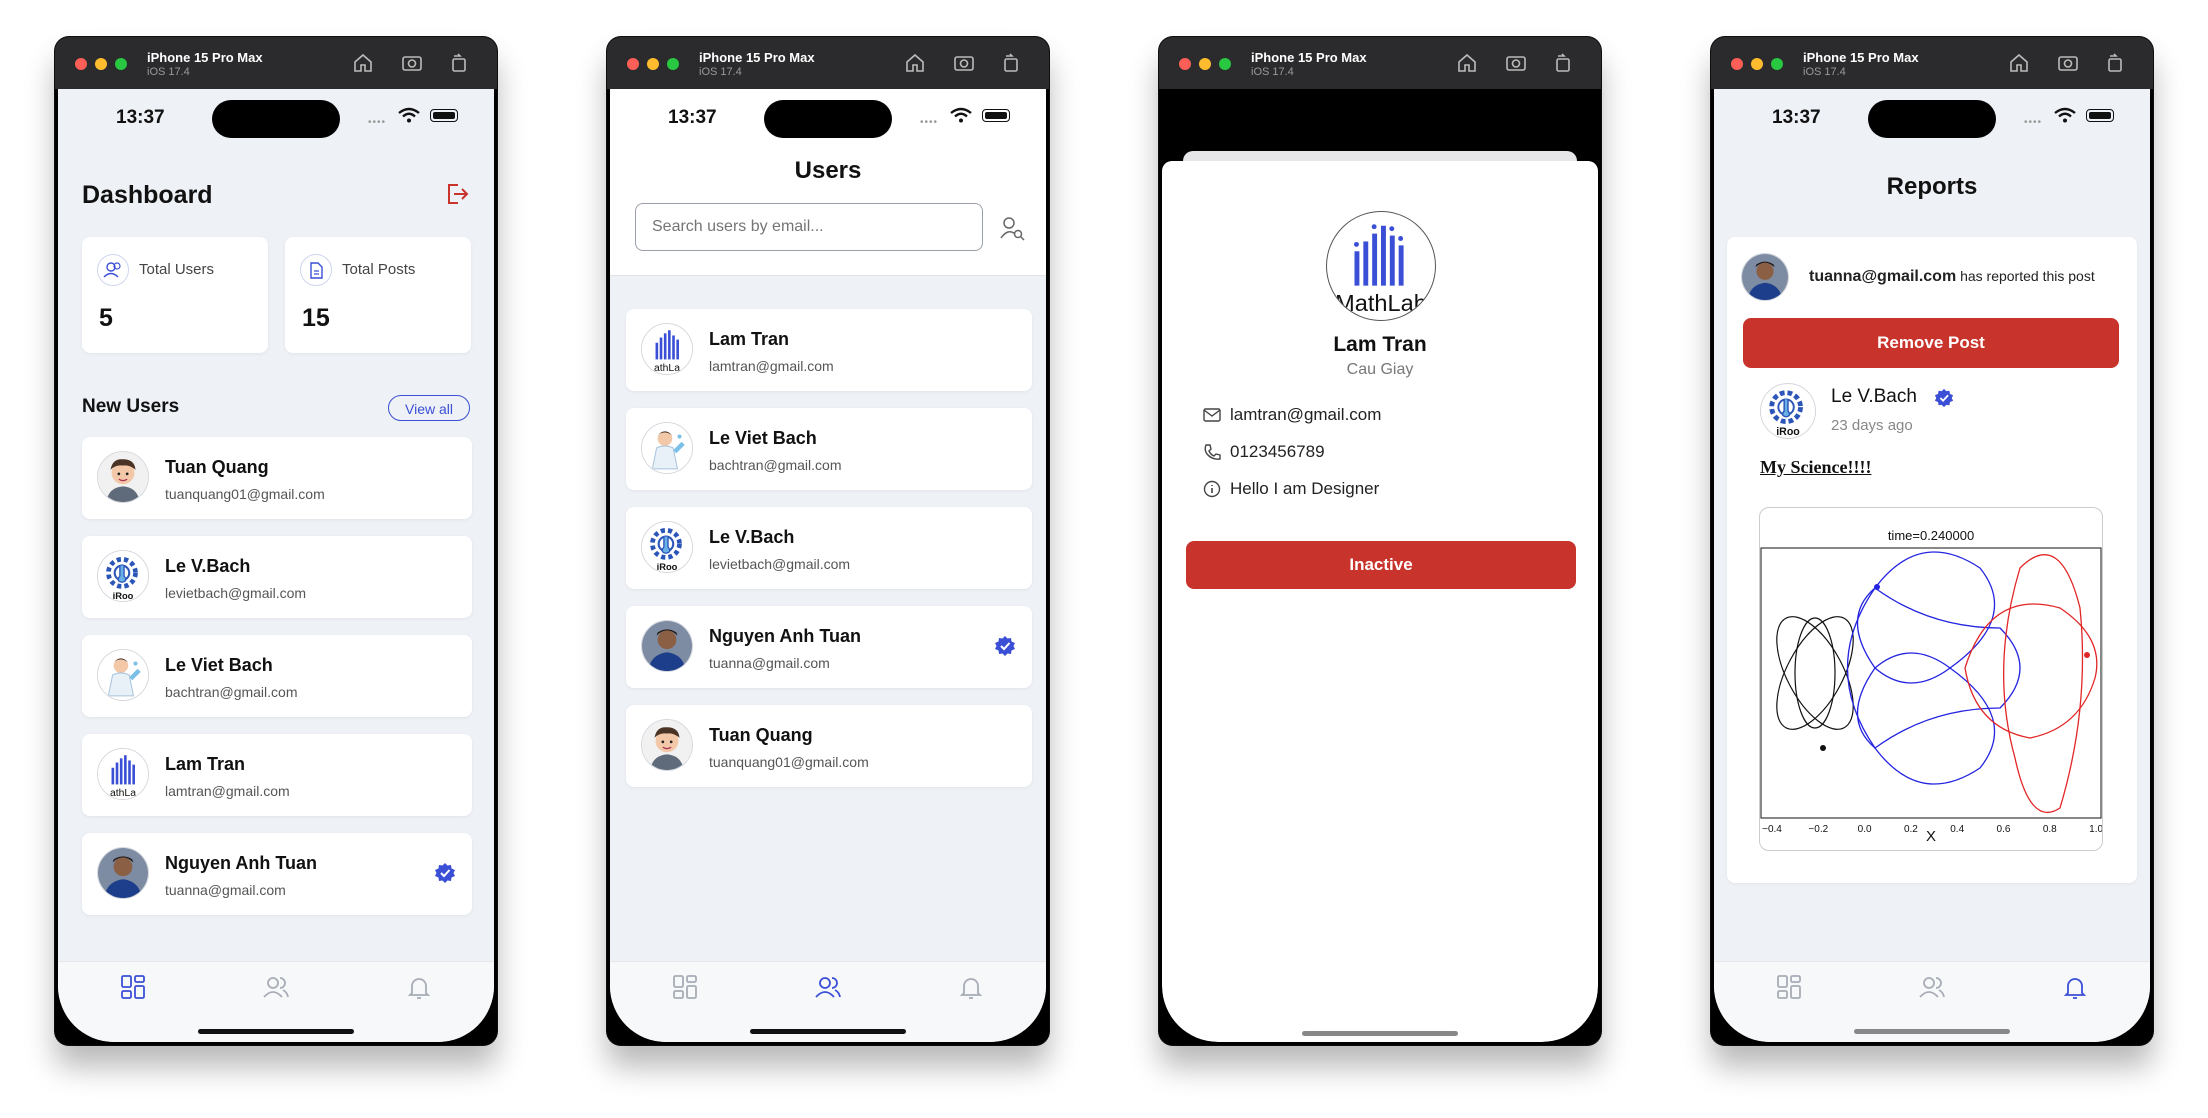  I want to click on author-name: Le V.Bach, so click(1874, 396).